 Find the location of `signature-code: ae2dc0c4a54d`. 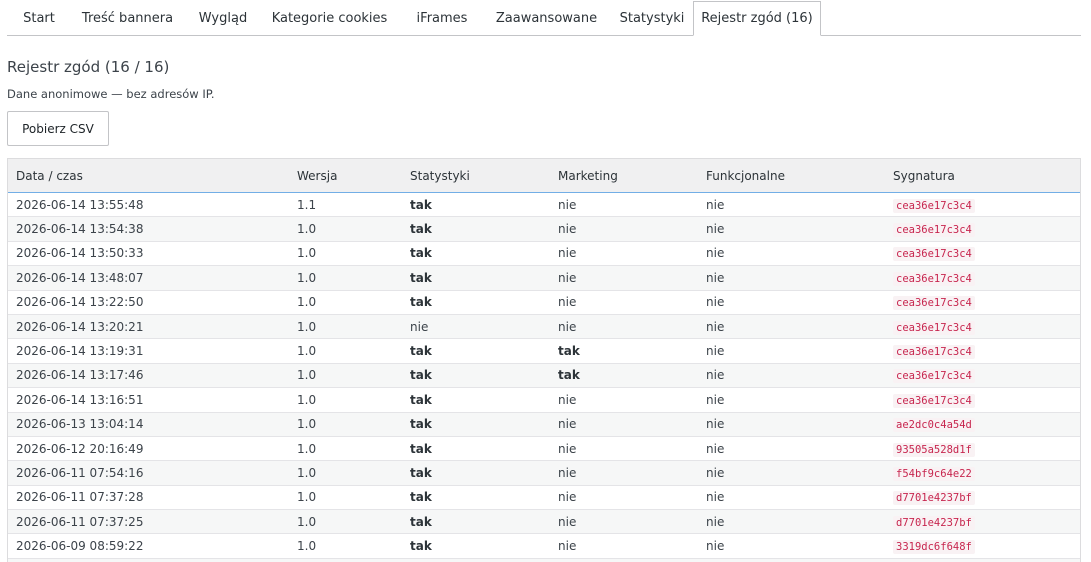

signature-code: ae2dc0c4a54d is located at coordinates (934, 425).